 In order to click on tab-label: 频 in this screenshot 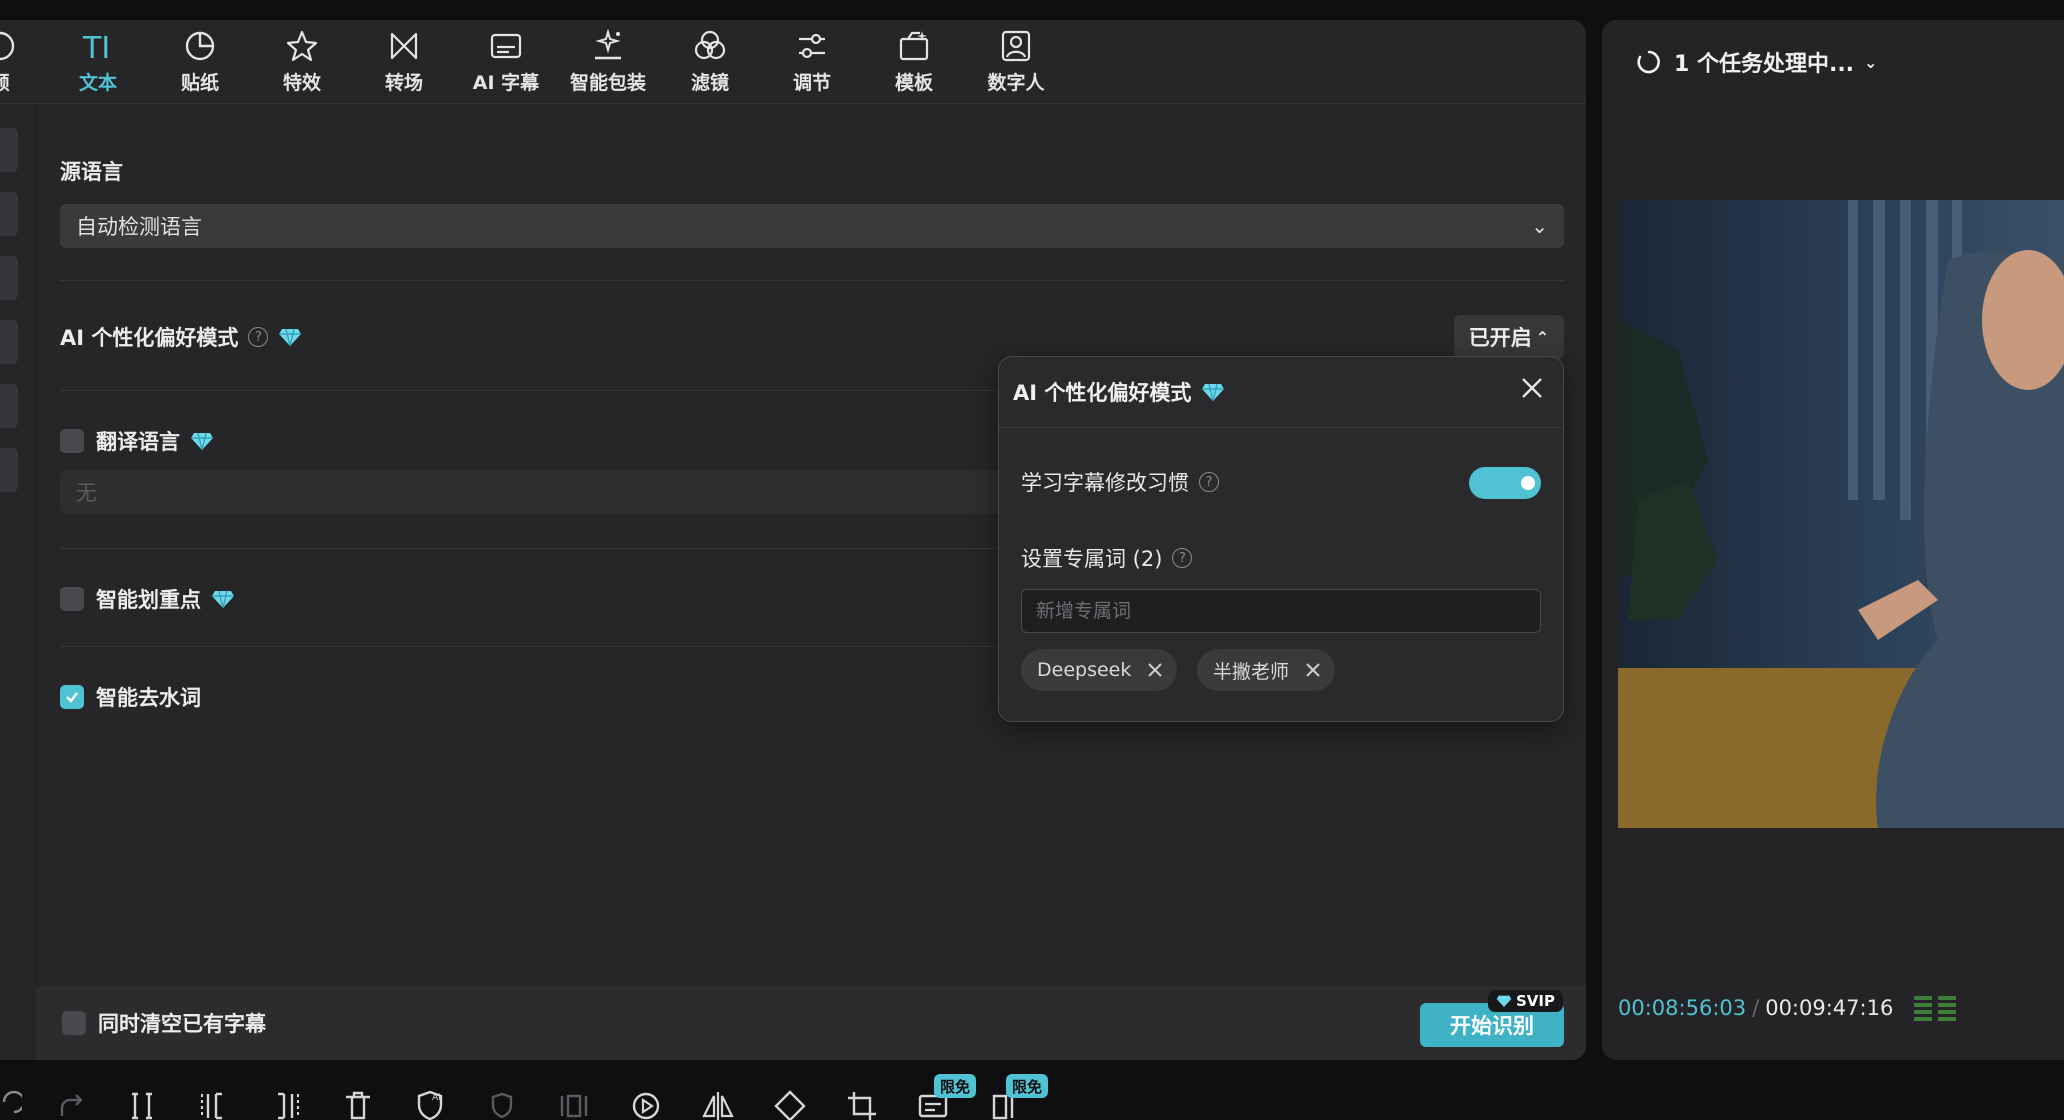, I will do `click(5, 81)`.